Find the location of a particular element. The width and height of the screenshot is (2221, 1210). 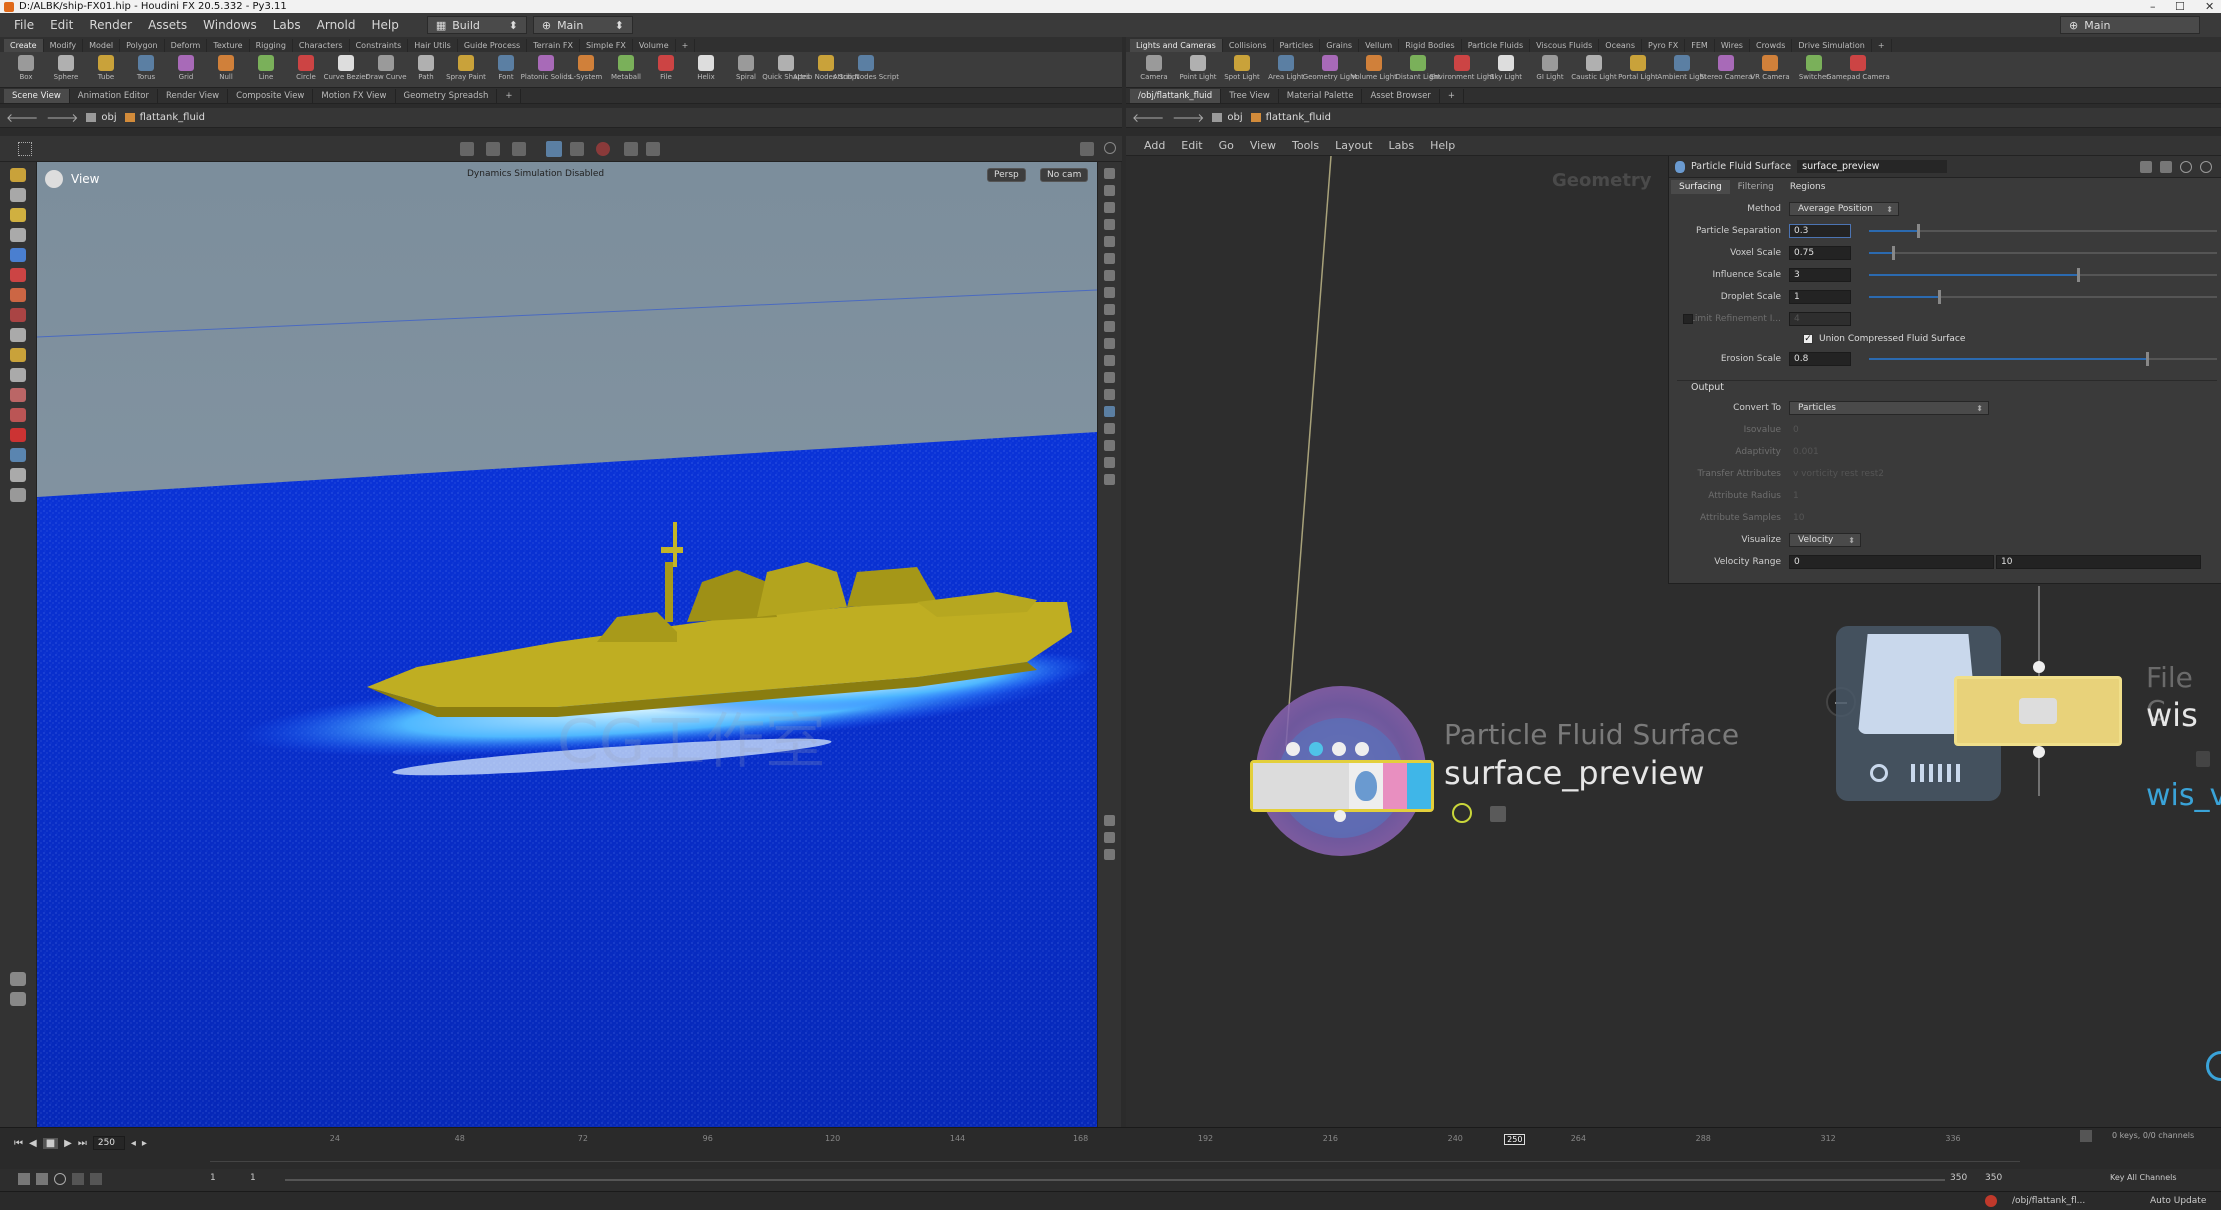

light-icon is located at coordinates (1109, 258).